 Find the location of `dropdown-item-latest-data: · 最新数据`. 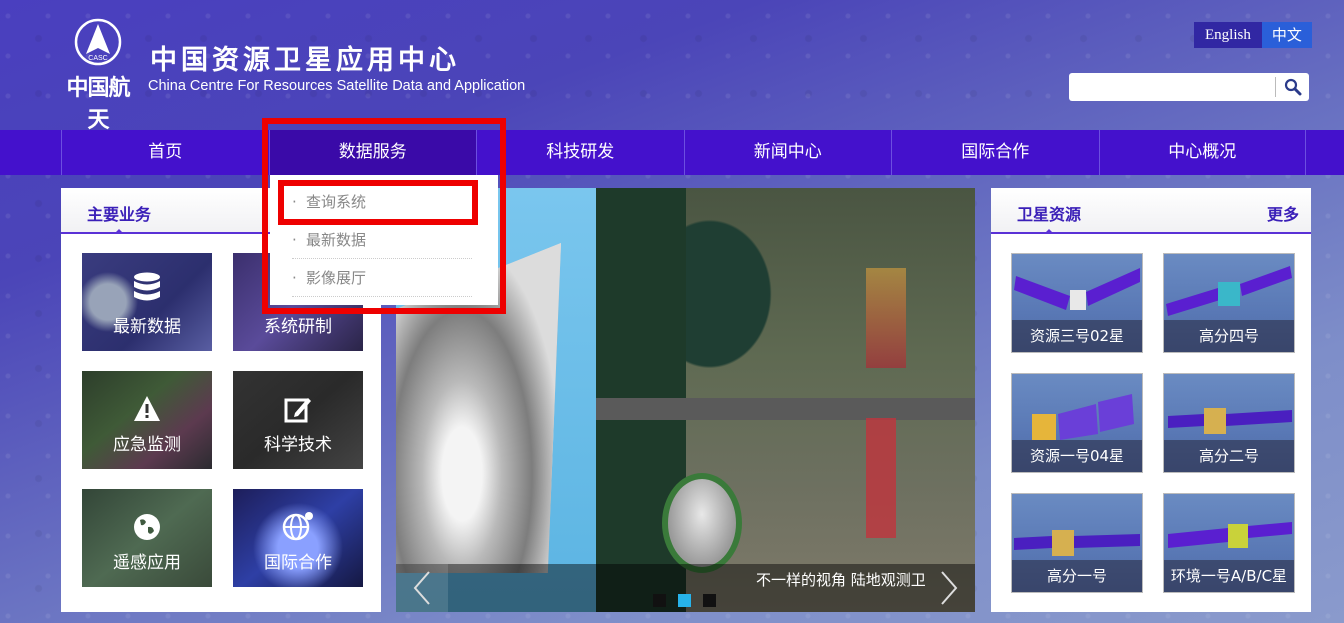

dropdown-item-latest-data: · 最新数据 is located at coordinates (382, 240).